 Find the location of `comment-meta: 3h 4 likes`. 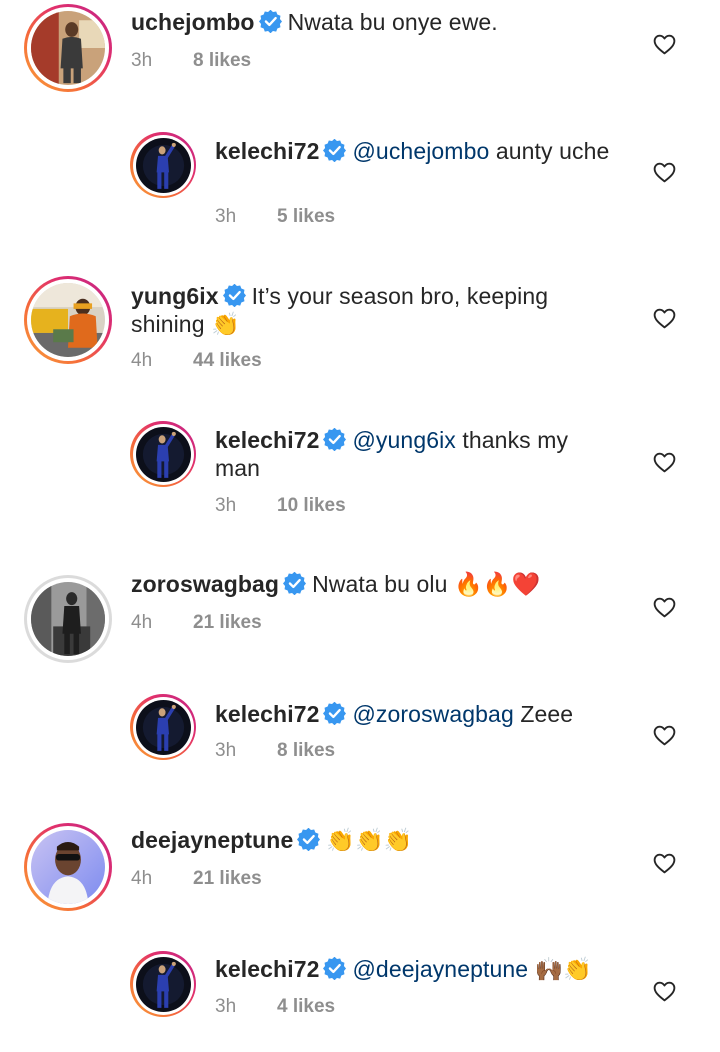

comment-meta: 3h 4 likes is located at coordinates (275, 1007).